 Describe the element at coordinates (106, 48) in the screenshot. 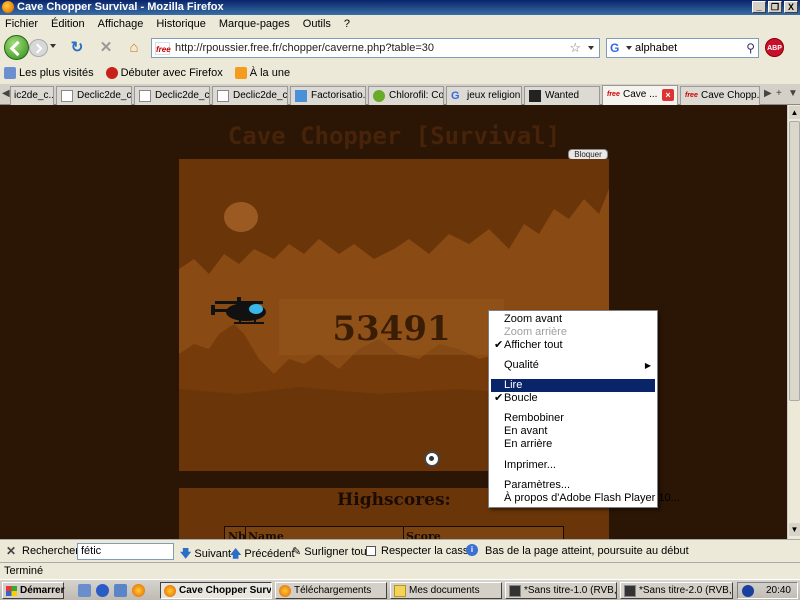

I see `stop-icon: ✕` at that location.